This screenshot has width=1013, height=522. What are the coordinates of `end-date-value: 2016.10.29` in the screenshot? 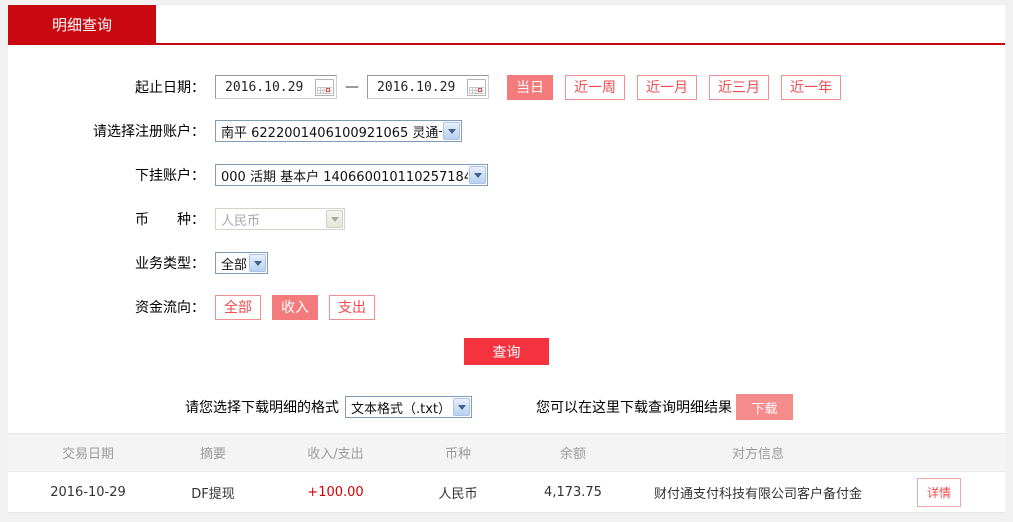 It's located at (416, 87).